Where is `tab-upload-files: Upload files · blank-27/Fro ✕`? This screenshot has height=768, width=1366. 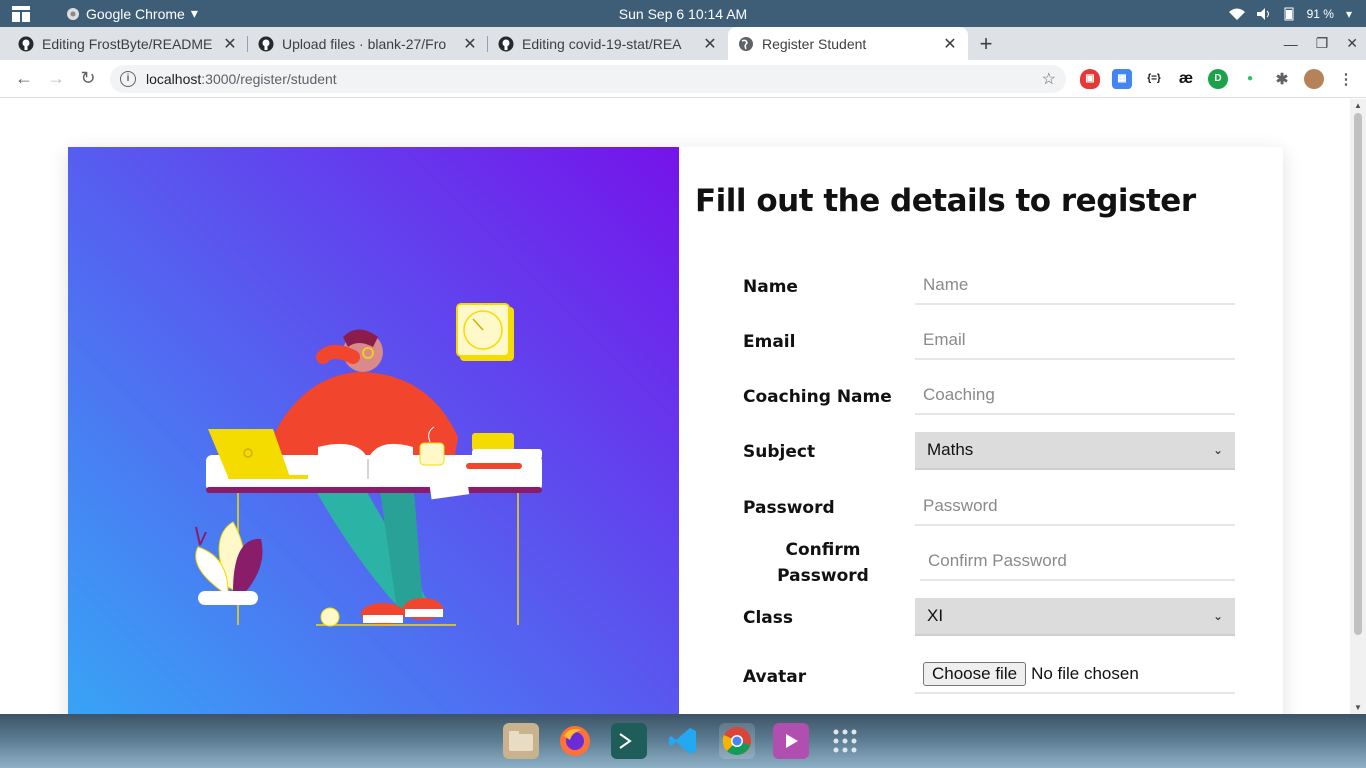 tab-upload-files: Upload files · blank-27/Fro ✕ is located at coordinates (368, 43).